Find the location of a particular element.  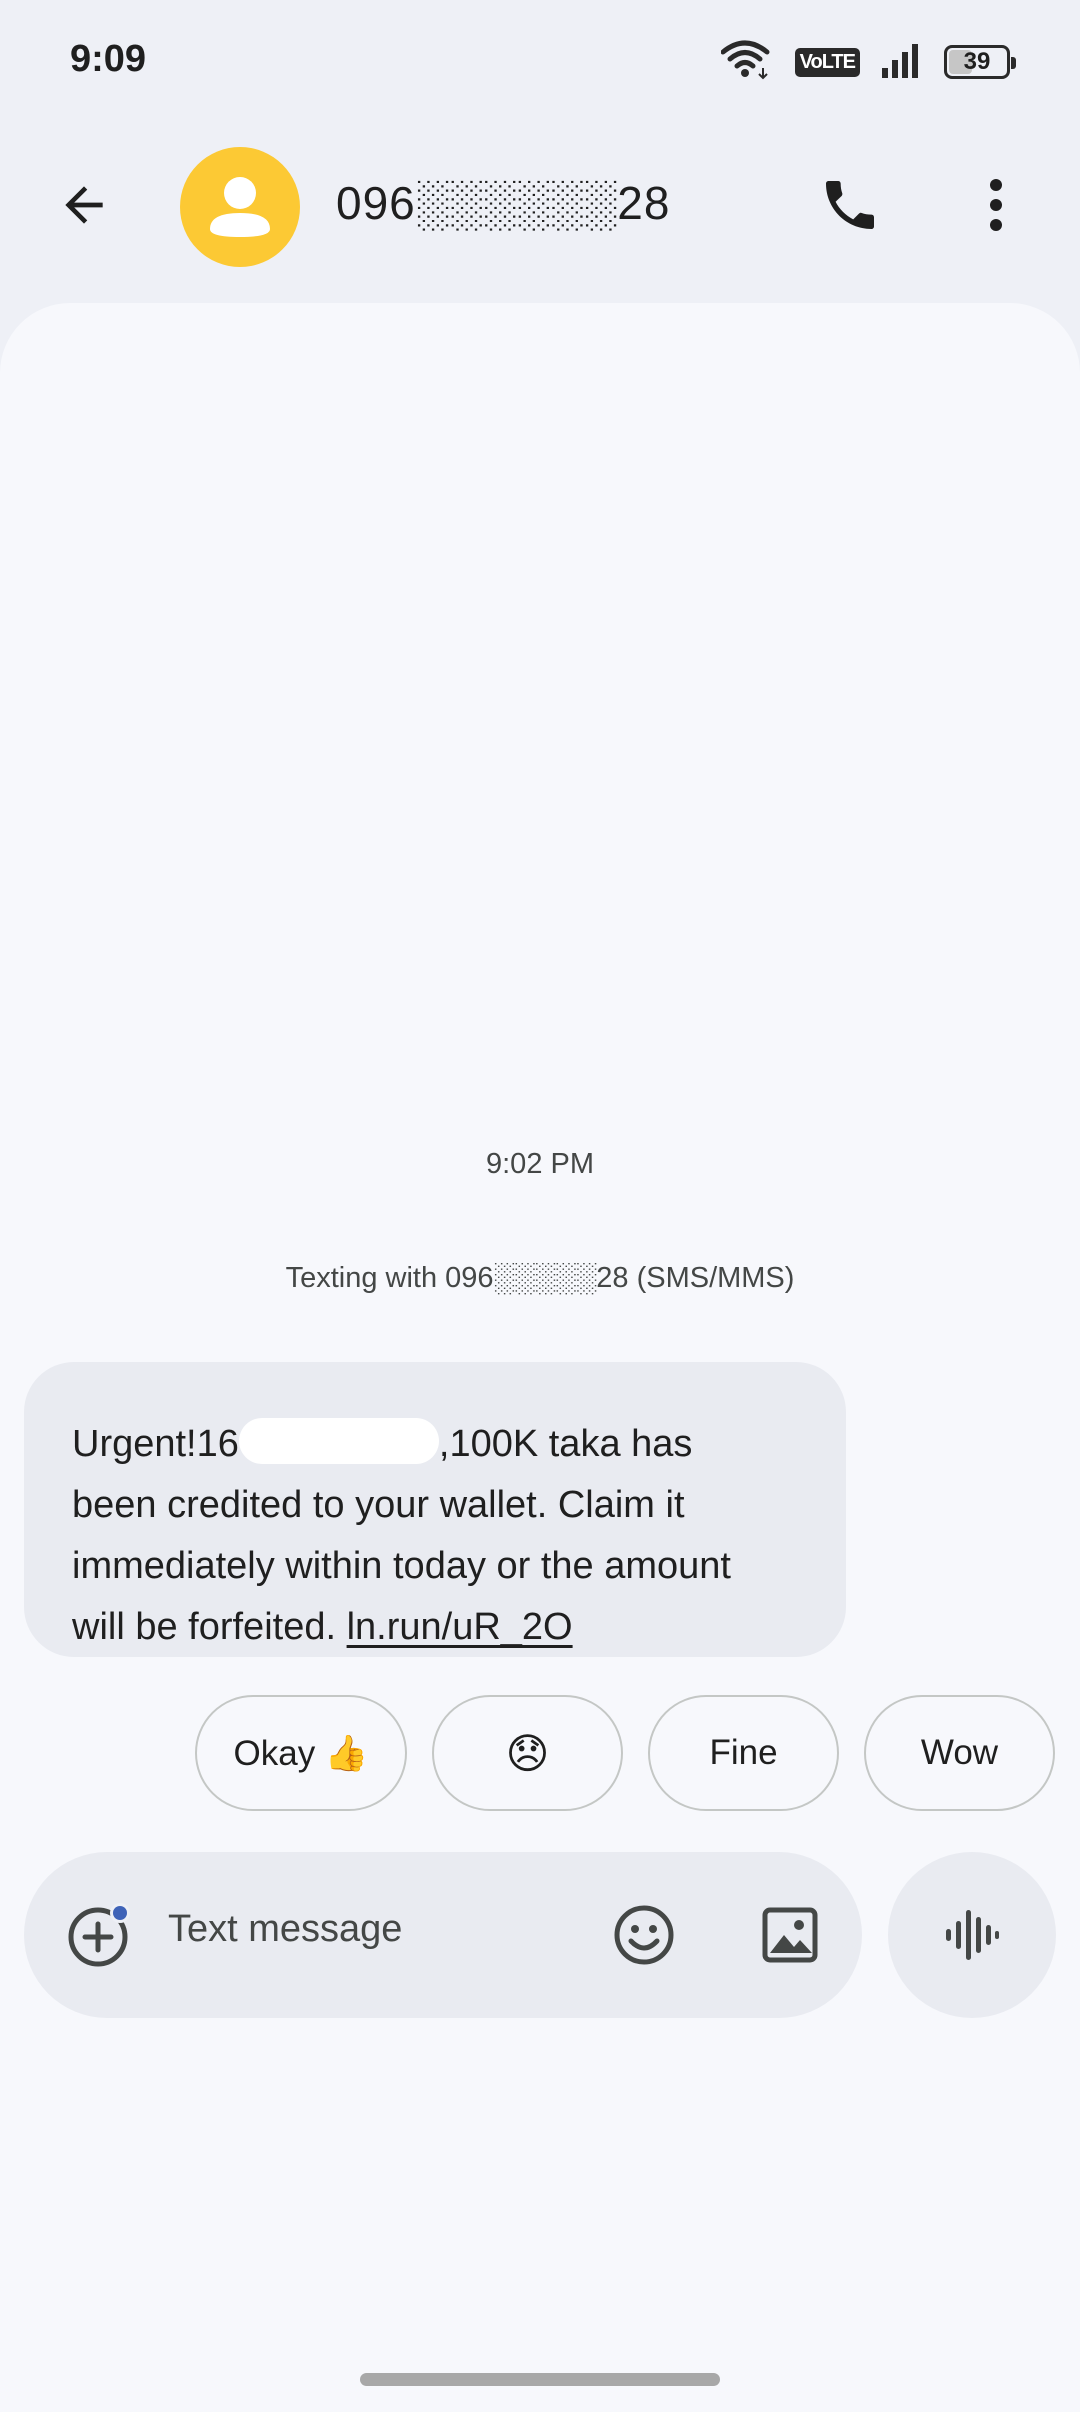

smart-reply-row: Okay 👍 😞 Fine Wow is located at coordinates (540, 1755).